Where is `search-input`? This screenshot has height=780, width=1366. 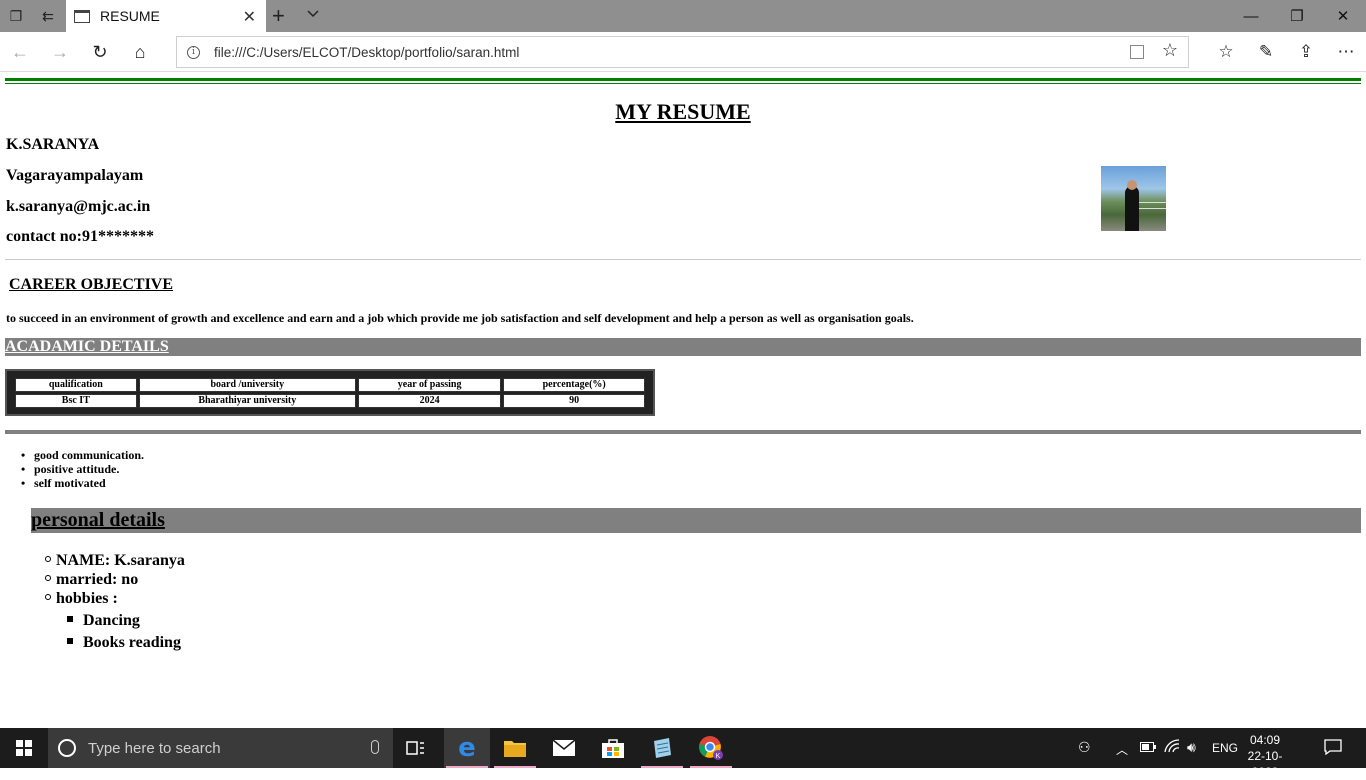 search-input is located at coordinates (223, 748).